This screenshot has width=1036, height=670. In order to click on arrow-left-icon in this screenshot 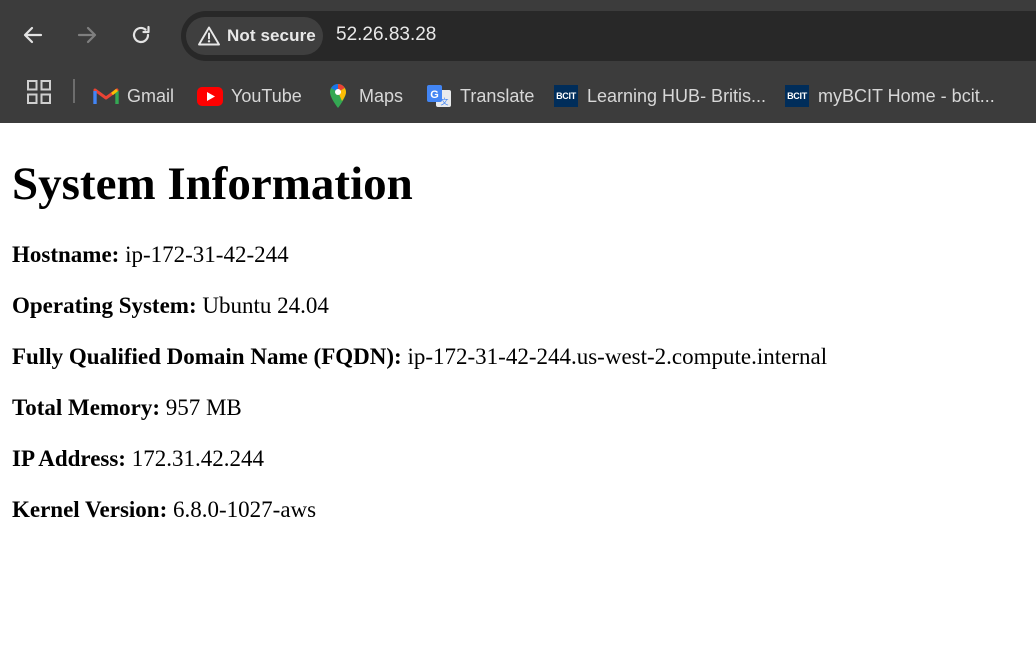, I will do `click(33, 35)`.